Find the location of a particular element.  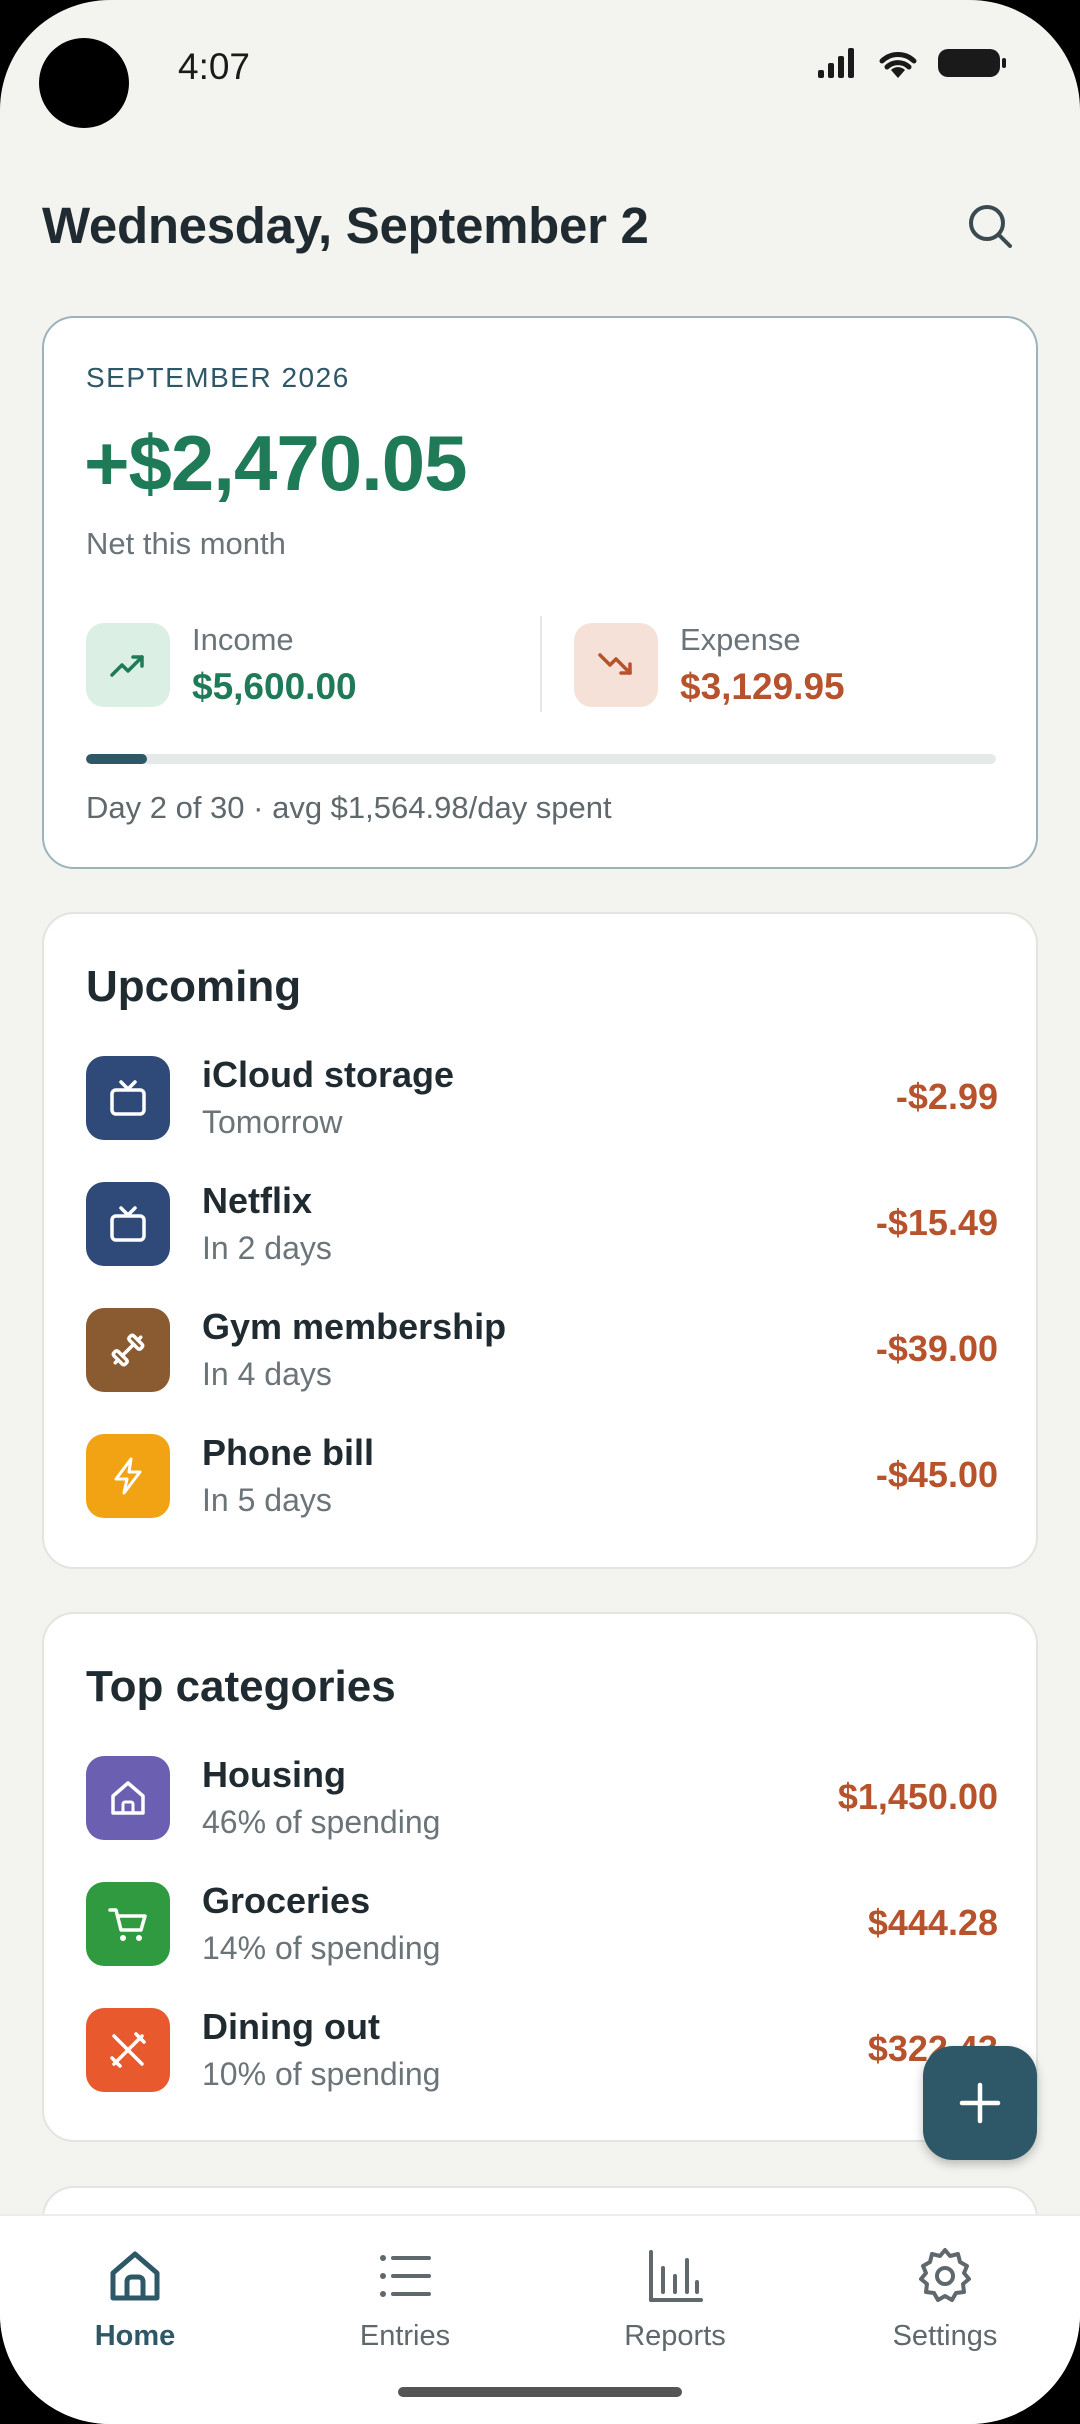

income-stat: Income $5,600.00 is located at coordinates (221, 665).